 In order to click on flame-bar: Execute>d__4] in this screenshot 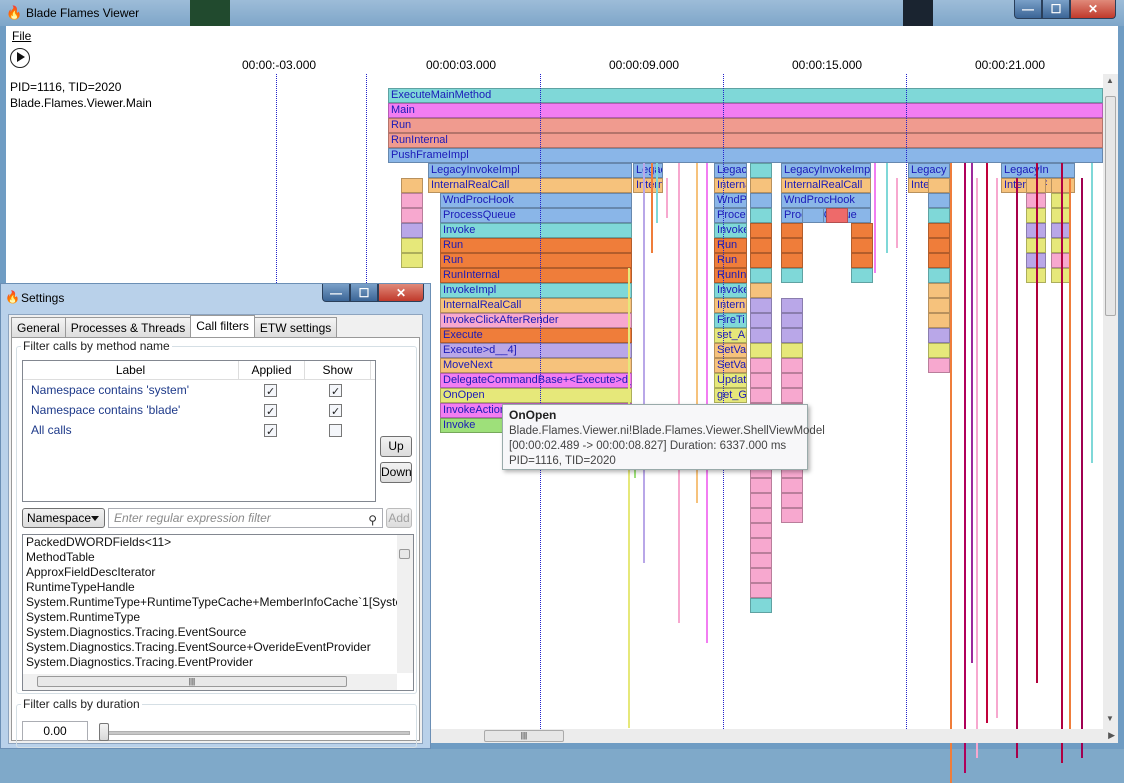, I will do `click(536, 350)`.